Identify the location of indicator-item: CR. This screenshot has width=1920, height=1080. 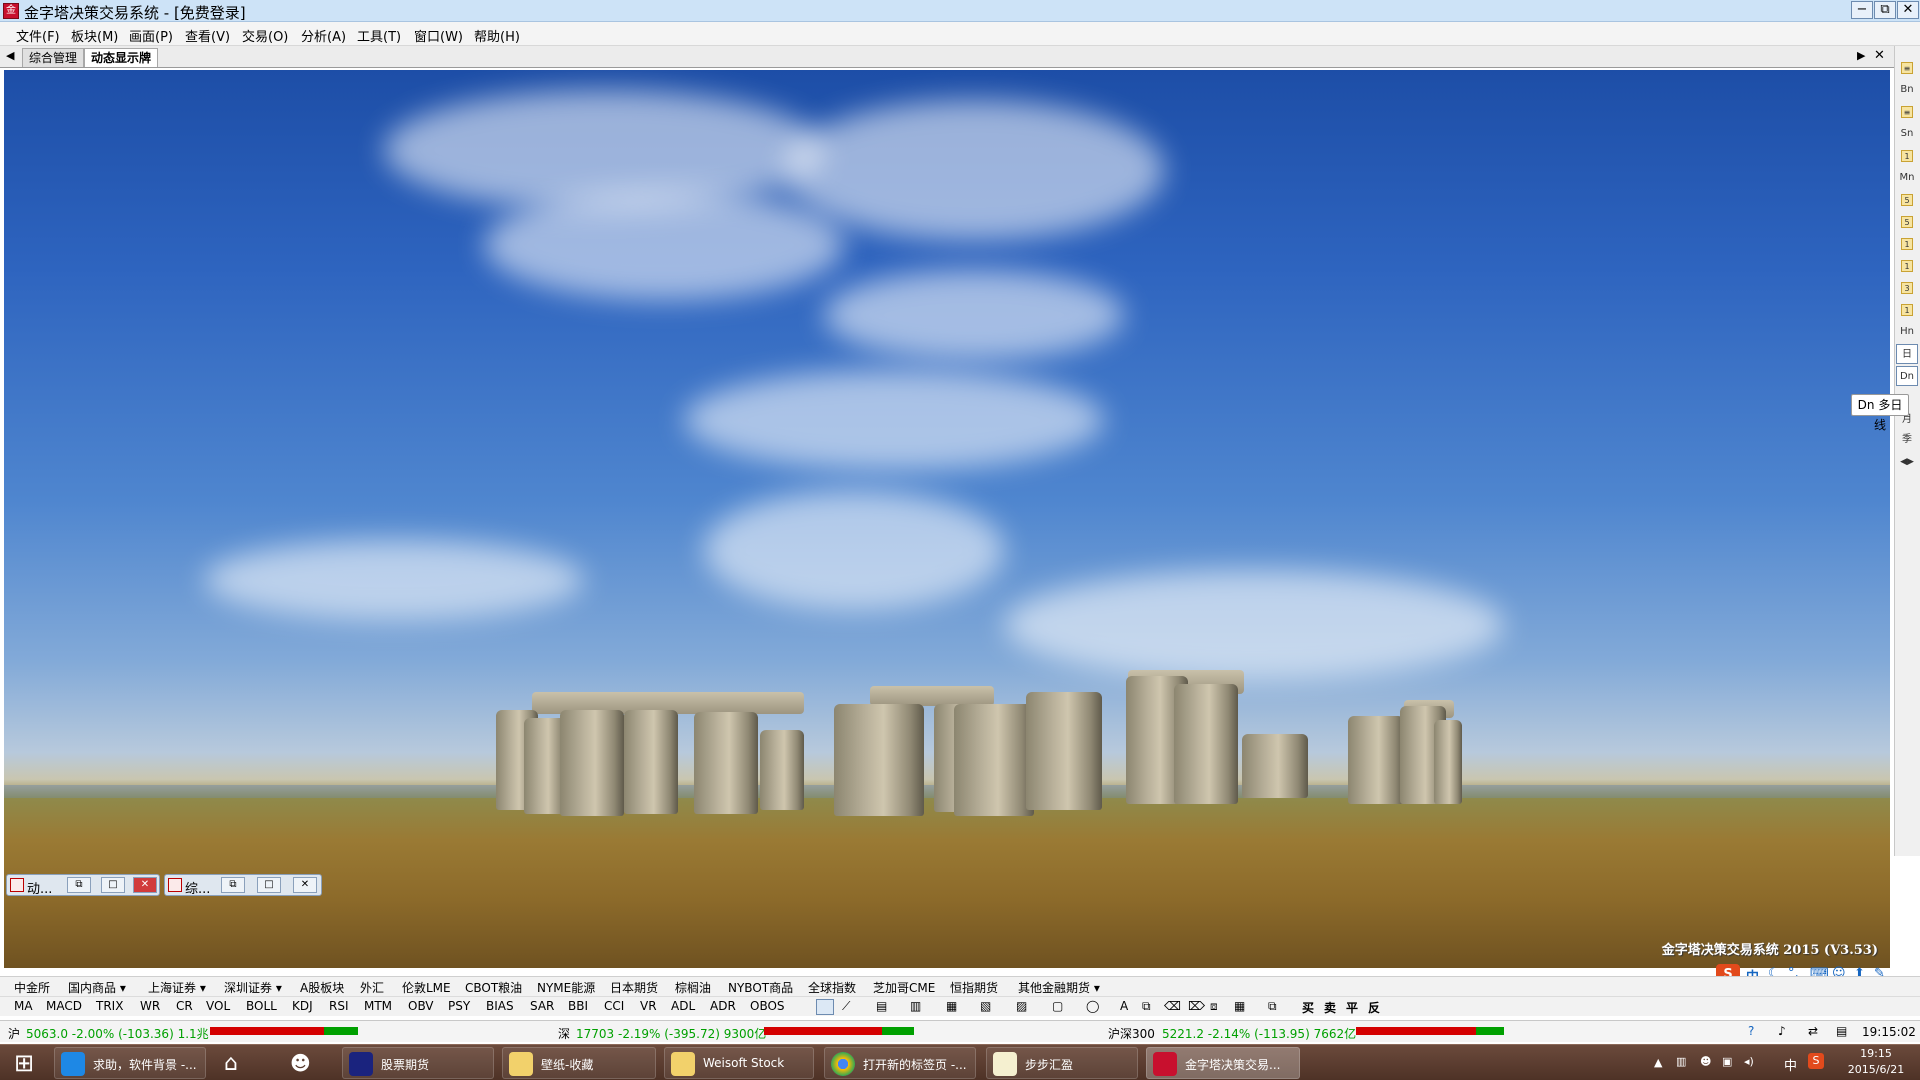
(184, 1006).